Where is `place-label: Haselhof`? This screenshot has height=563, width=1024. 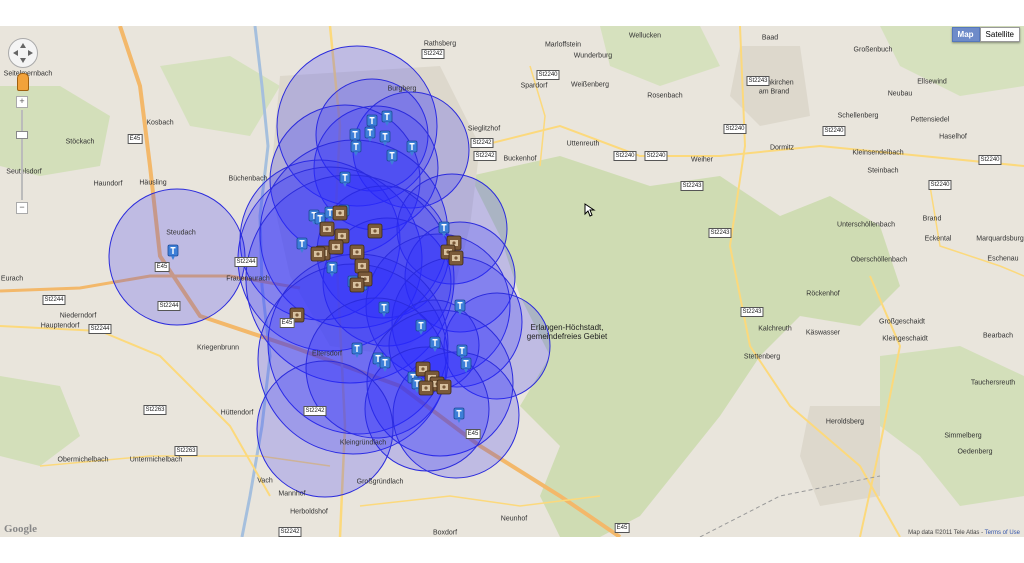
place-label: Haselhof is located at coordinates (953, 137).